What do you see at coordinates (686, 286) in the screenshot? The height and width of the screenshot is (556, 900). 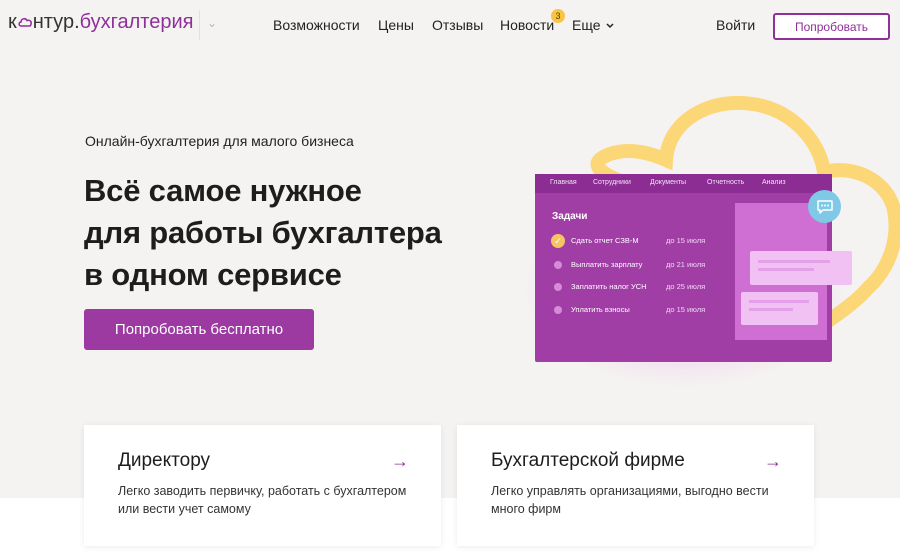 I see `task-due: до 25 июля` at bounding box center [686, 286].